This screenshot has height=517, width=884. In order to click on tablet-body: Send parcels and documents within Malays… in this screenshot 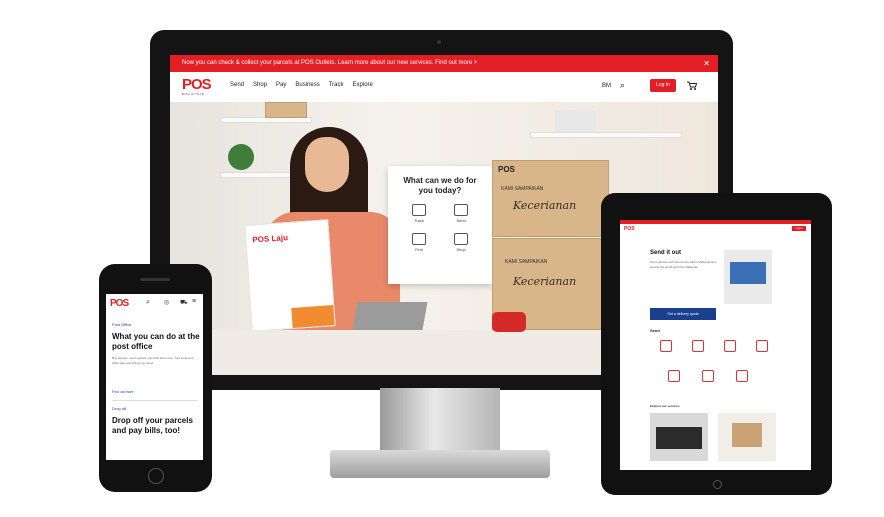, I will do `click(683, 264)`.